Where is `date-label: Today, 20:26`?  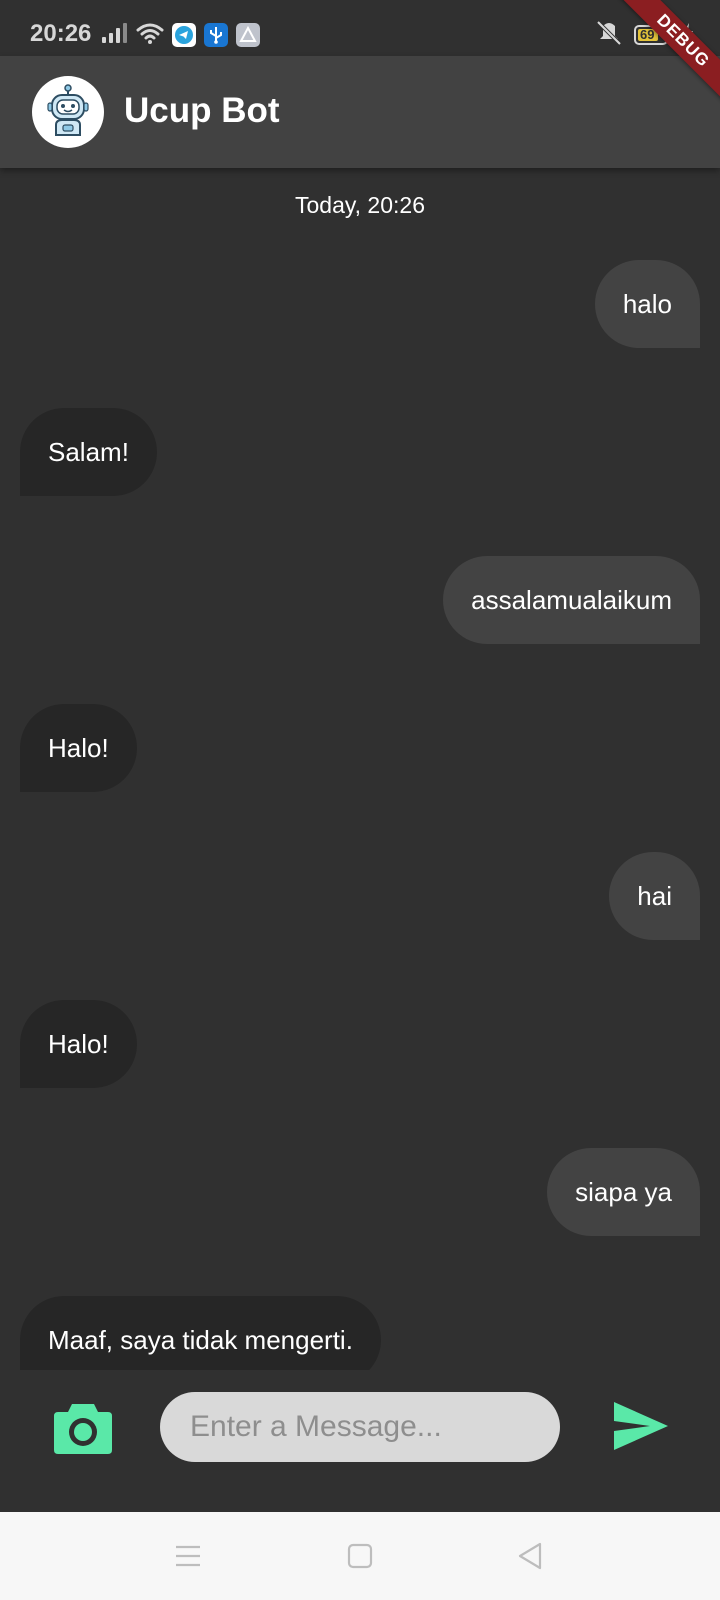 date-label: Today, 20:26 is located at coordinates (359, 205).